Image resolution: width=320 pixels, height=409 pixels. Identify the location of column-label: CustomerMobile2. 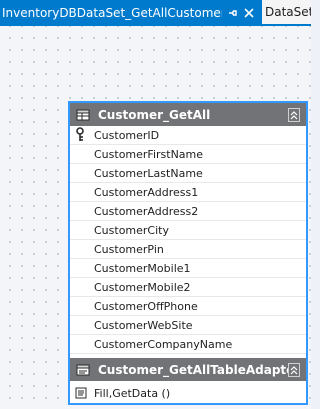
(142, 287).